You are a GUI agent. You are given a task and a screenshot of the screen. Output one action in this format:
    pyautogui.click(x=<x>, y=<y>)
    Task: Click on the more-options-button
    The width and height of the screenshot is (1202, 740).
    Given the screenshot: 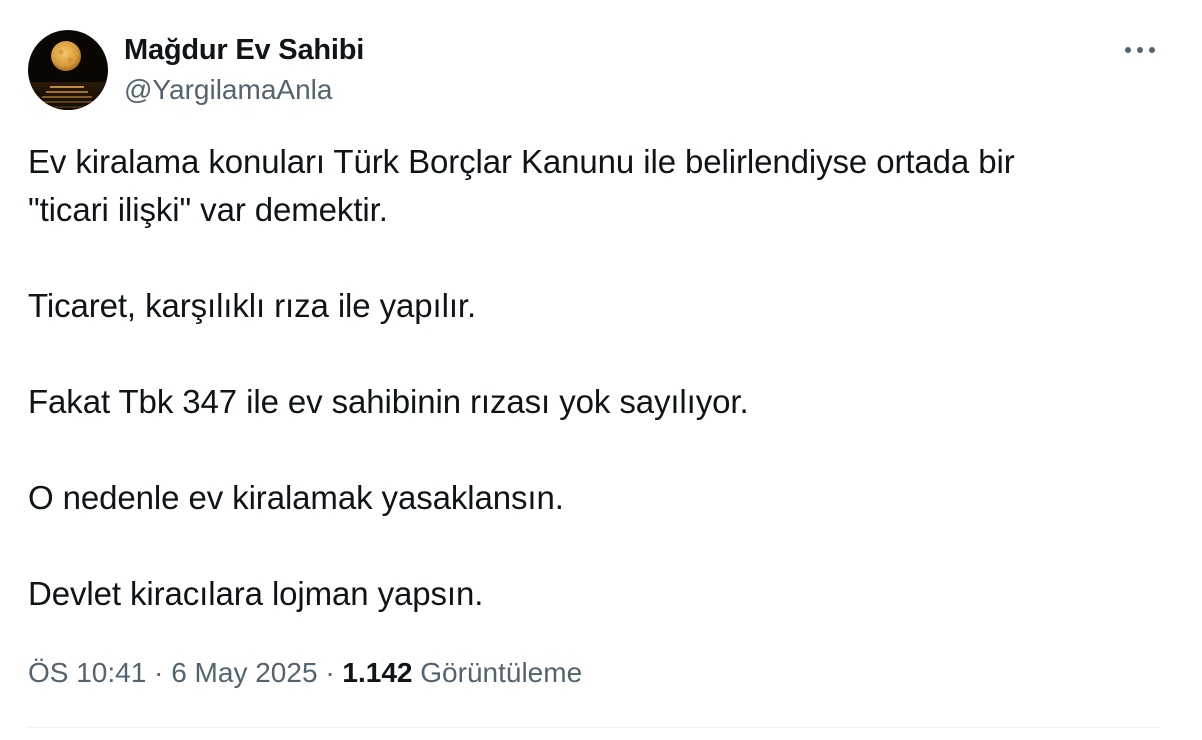 What is the action you would take?
    pyautogui.click(x=1140, y=50)
    